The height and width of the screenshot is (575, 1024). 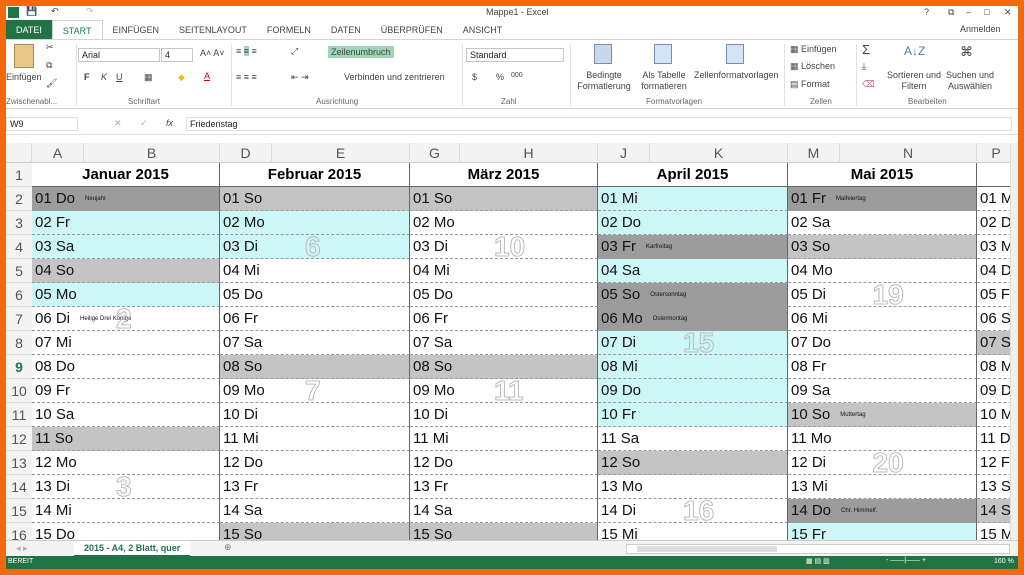 What do you see at coordinates (19, 367) in the screenshot?
I see `row-header: 9` at bounding box center [19, 367].